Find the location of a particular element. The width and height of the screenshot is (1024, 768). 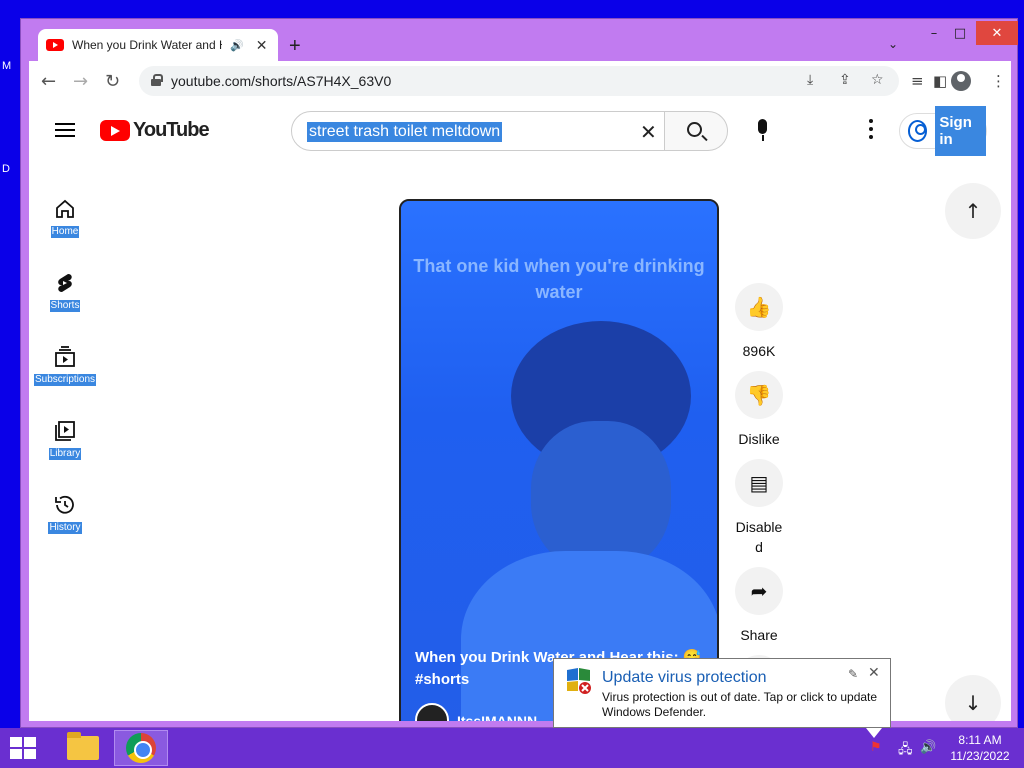

search-query: street trash toilet meltdown is located at coordinates (405, 132).